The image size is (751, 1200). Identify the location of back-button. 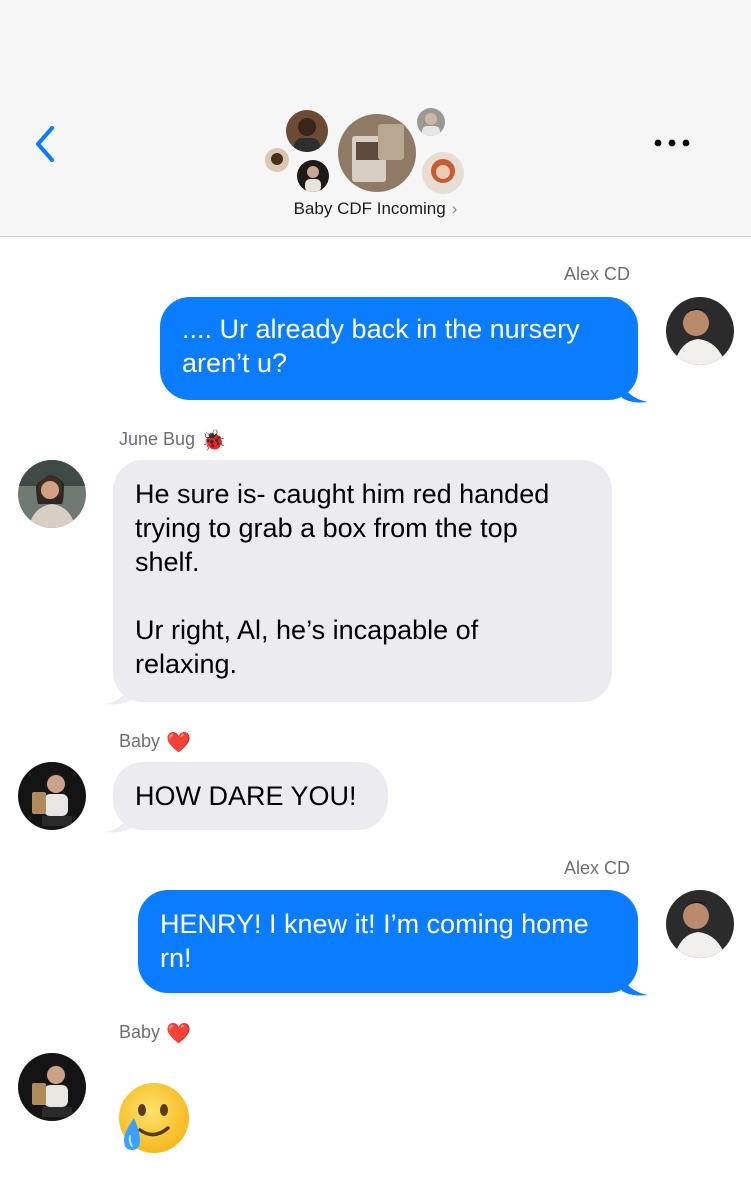
(48, 144).